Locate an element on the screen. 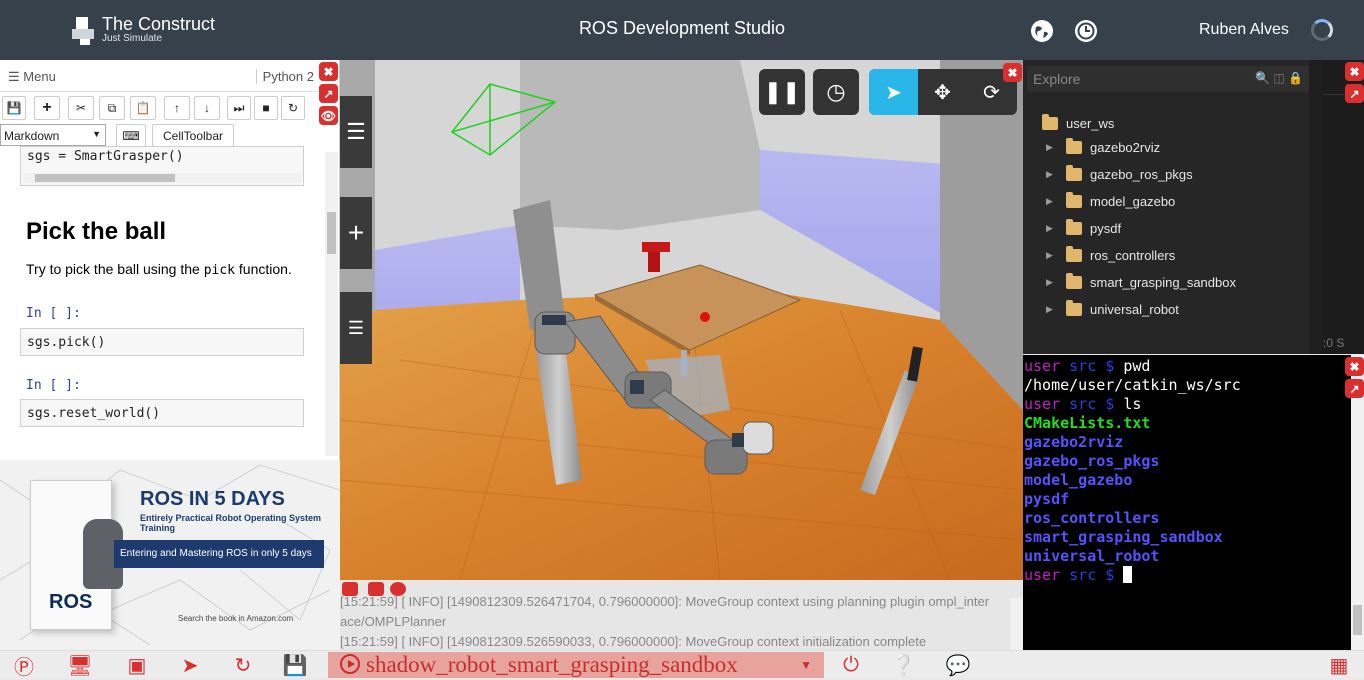 This screenshot has height=680, width=1364. add-cell-icon: + is located at coordinates (47, 108).